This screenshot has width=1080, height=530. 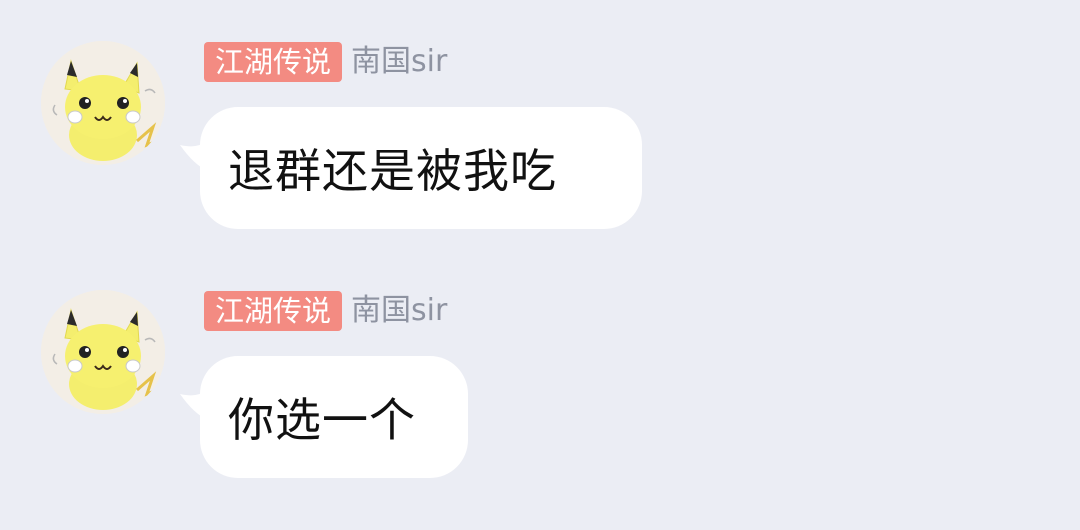 I want to click on message-text: 退群还是被我吃, so click(x=392, y=171).